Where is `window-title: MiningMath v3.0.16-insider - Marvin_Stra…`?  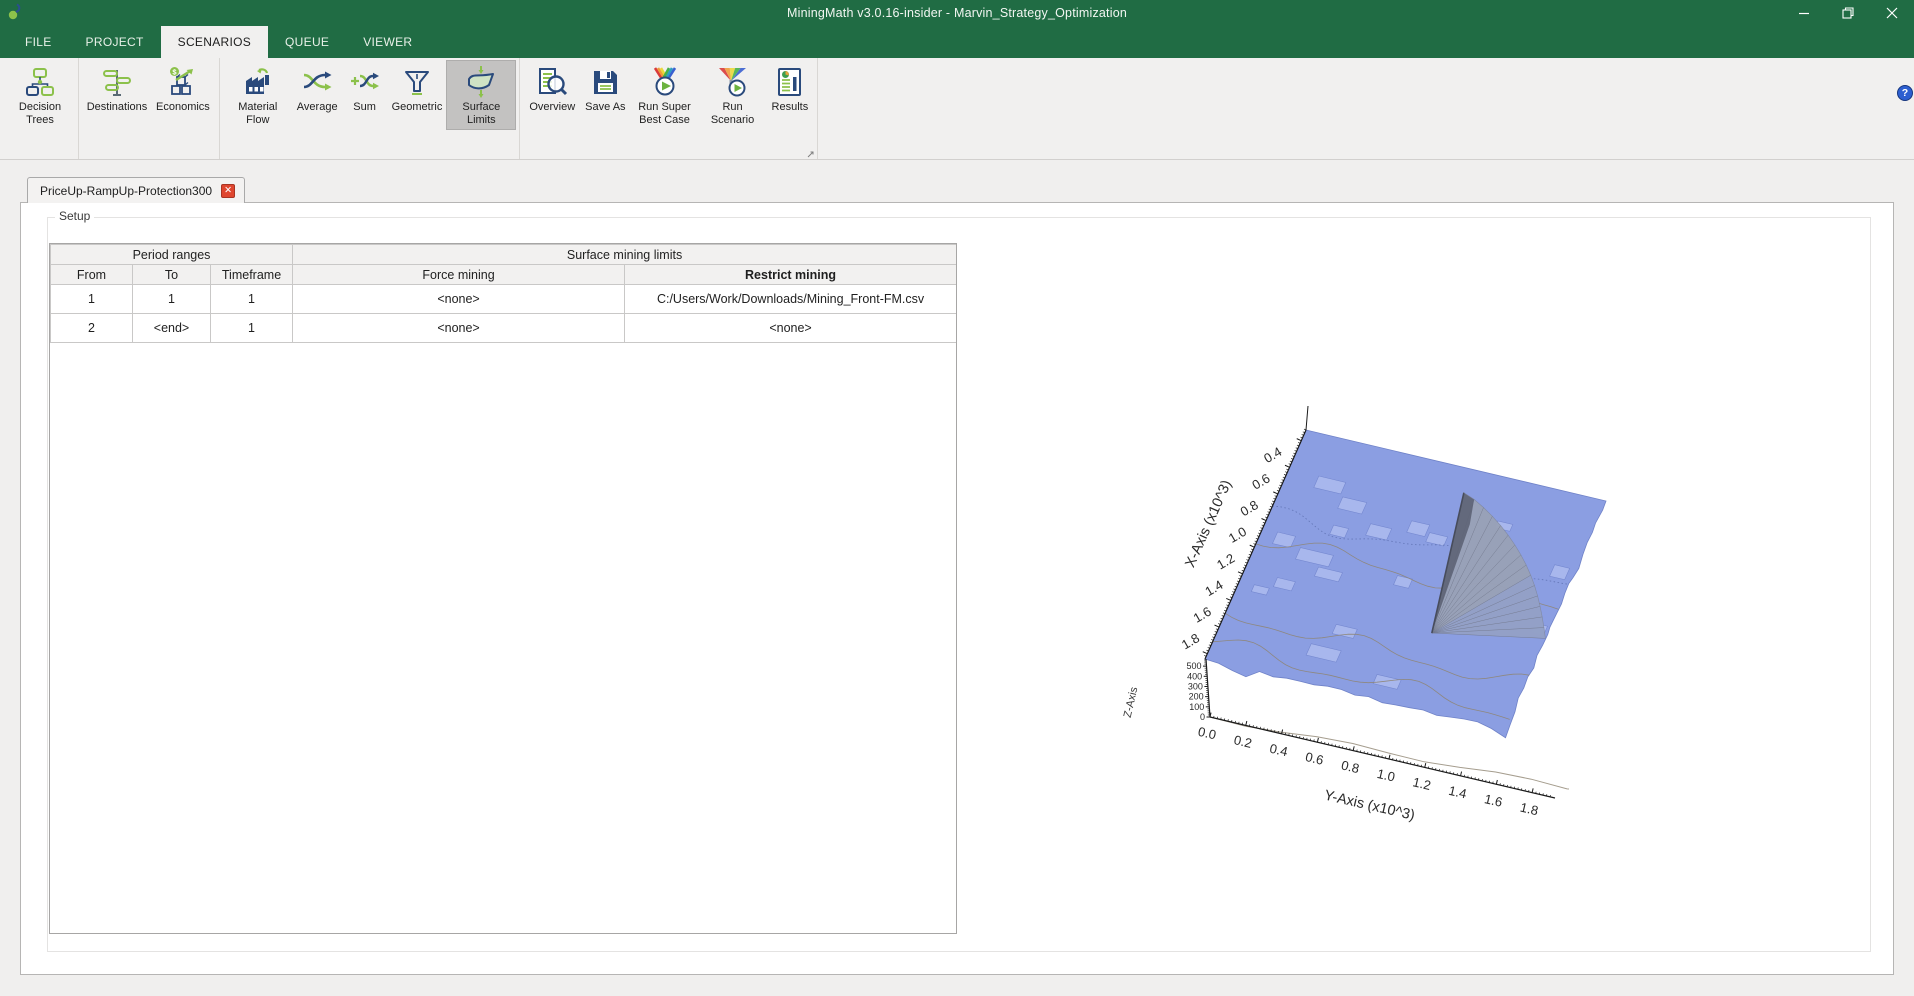 window-title: MiningMath v3.0.16-insider - Marvin_Stra… is located at coordinates (956, 13).